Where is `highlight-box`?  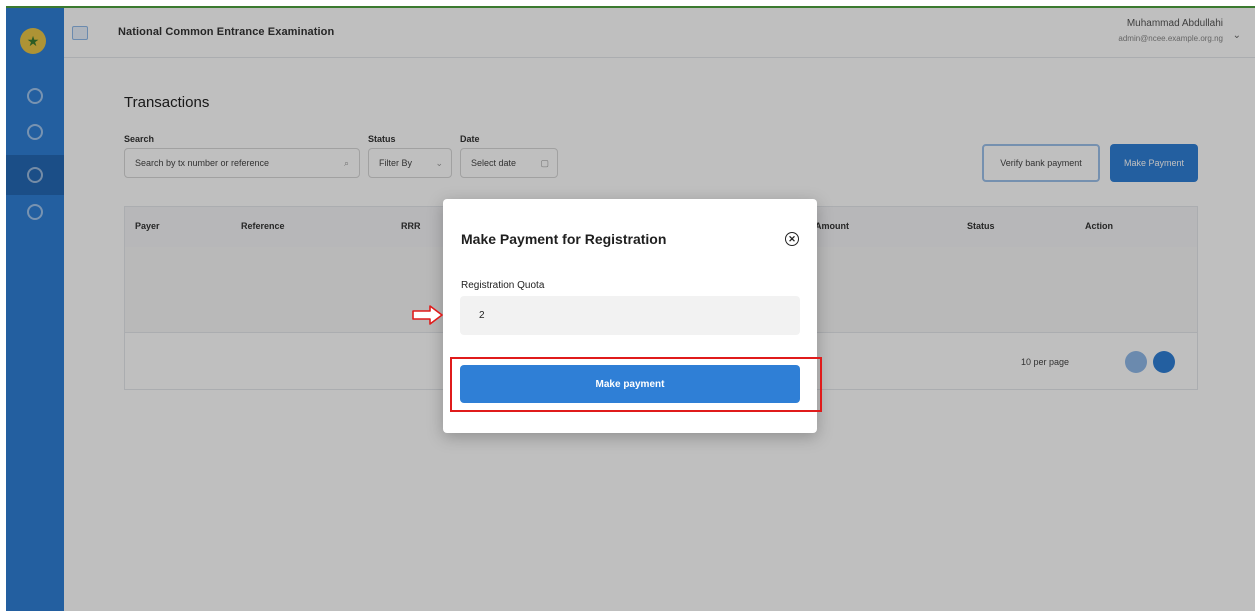 highlight-box is located at coordinates (636, 384).